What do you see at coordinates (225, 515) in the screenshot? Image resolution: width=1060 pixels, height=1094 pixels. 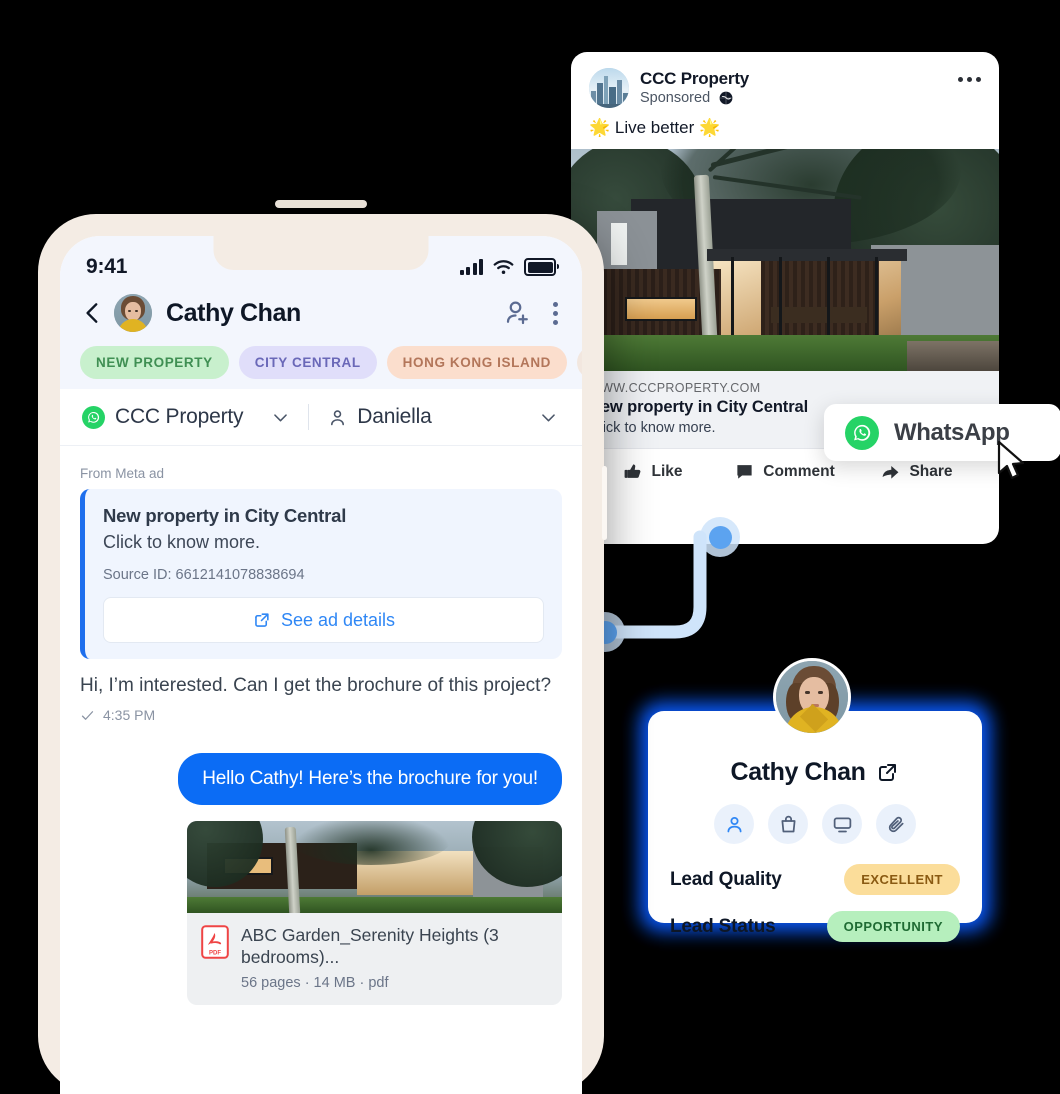 I see `ad-card-title: New property in City Central` at bounding box center [225, 515].